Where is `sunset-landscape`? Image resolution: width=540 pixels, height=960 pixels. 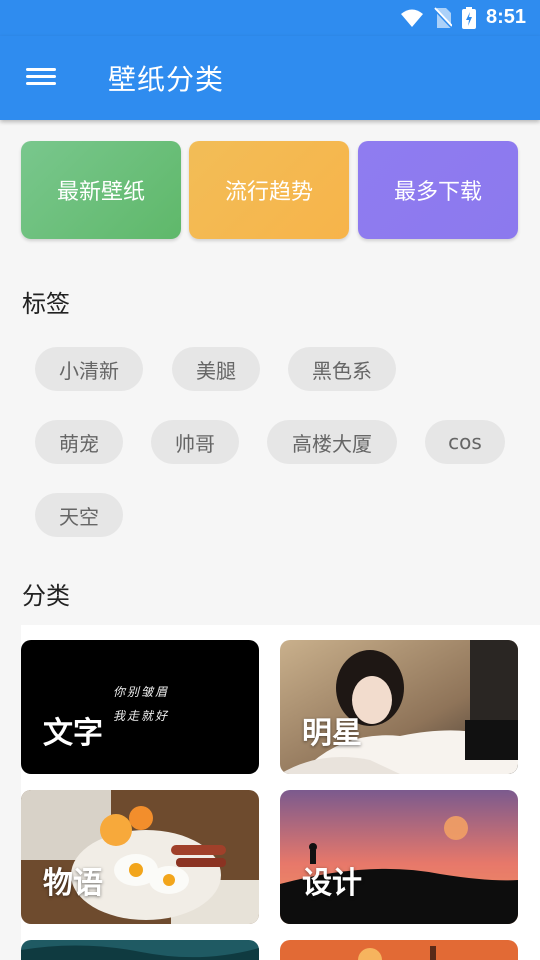
sunset-landscape is located at coordinates (399, 857).